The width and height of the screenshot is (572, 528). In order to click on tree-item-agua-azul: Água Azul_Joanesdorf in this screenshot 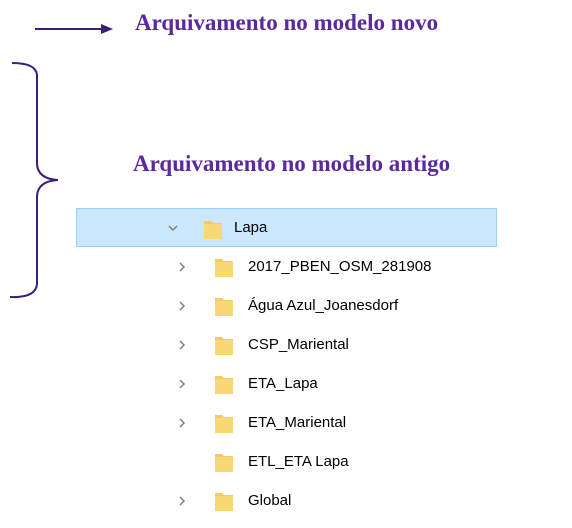, I will do `click(286, 305)`.